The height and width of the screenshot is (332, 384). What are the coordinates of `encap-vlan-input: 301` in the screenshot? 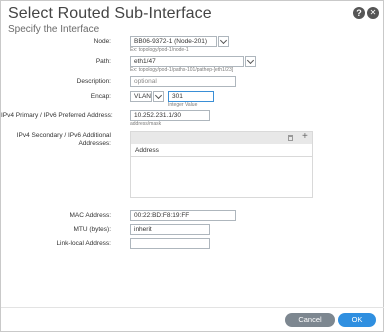 It's located at (191, 96).